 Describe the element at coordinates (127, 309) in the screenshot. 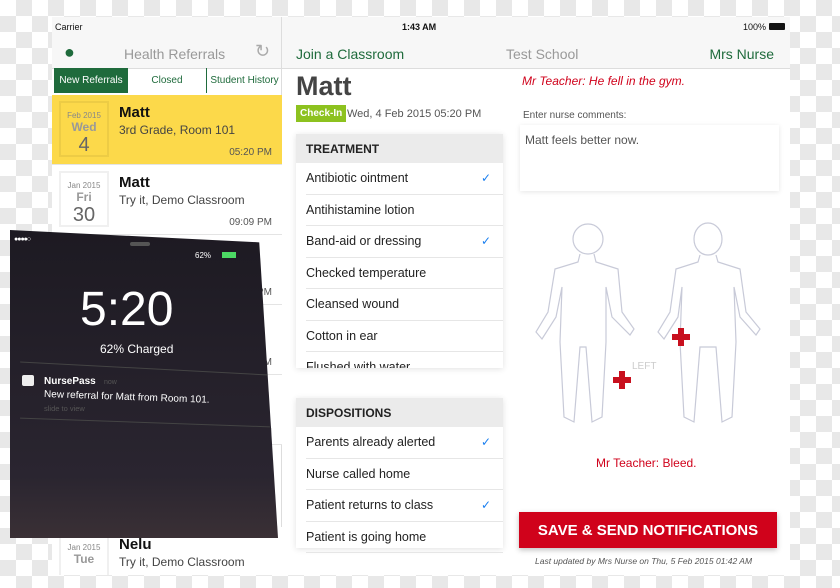

I see `lock-clock: 5:20` at that location.